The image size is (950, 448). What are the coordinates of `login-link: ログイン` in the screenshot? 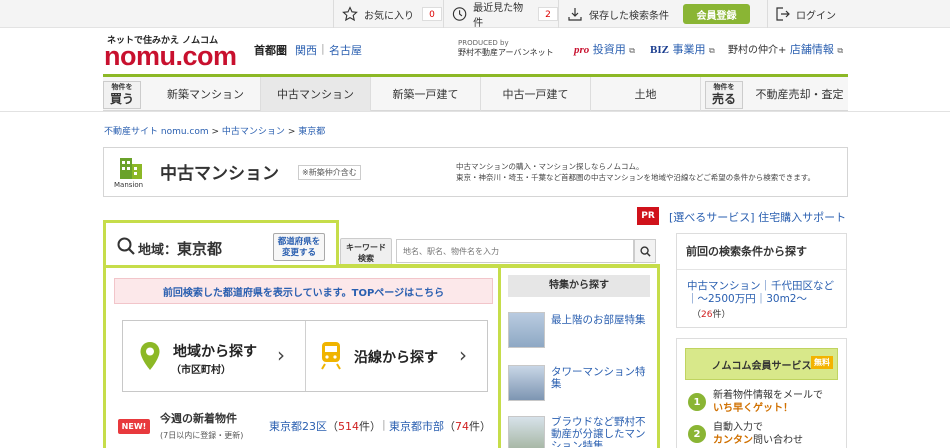 It's located at (812, 14).